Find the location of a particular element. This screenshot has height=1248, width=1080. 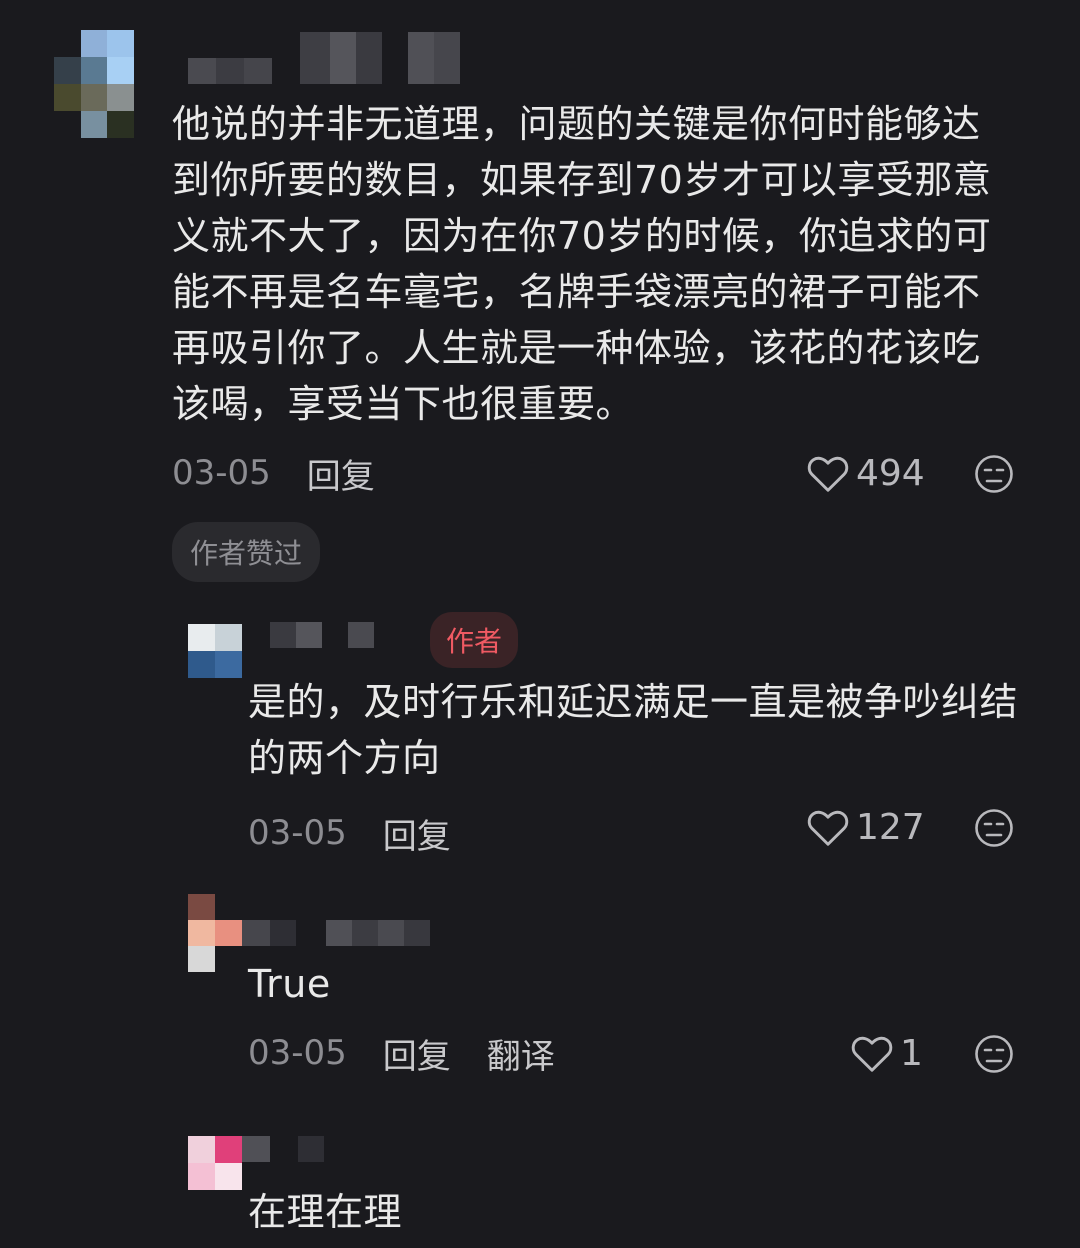

comment-text: True is located at coordinates (289, 984).